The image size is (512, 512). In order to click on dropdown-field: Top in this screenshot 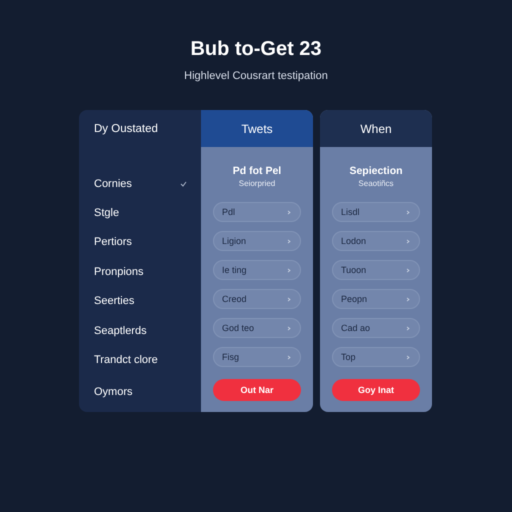, I will do `click(376, 357)`.